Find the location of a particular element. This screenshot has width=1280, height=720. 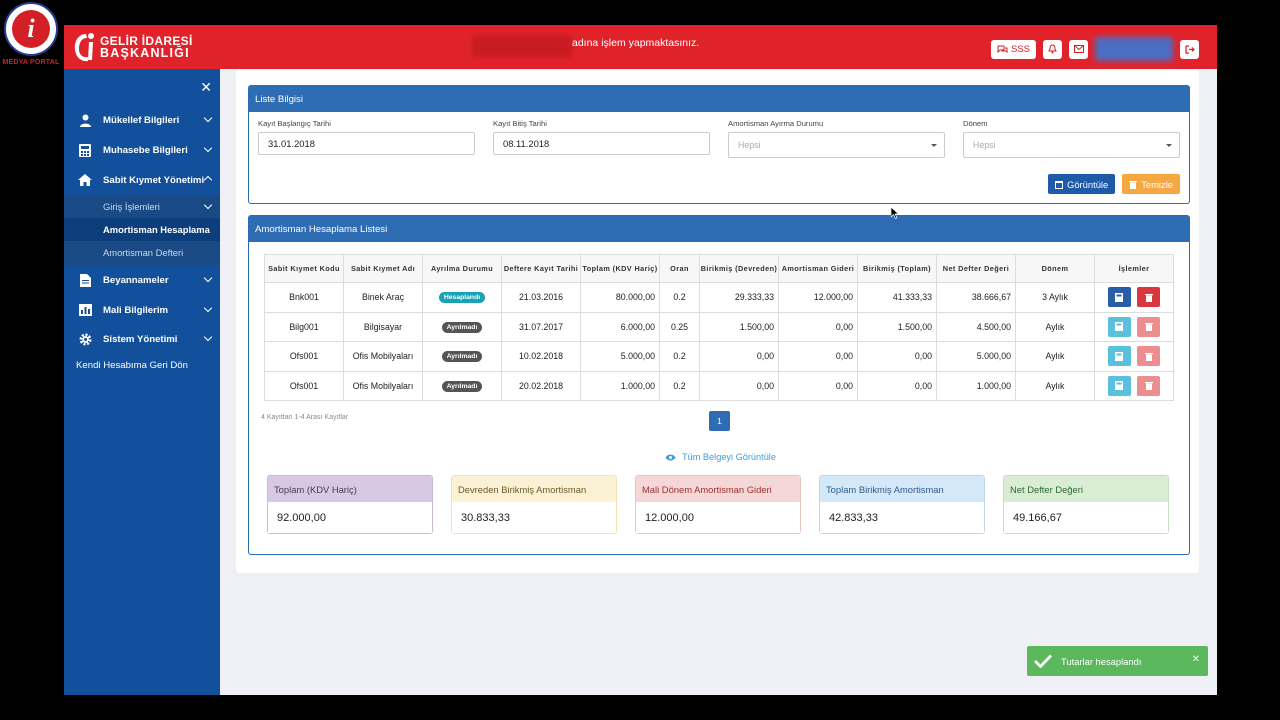

column-header: Sabit Kıymet Adı is located at coordinates (383, 268).